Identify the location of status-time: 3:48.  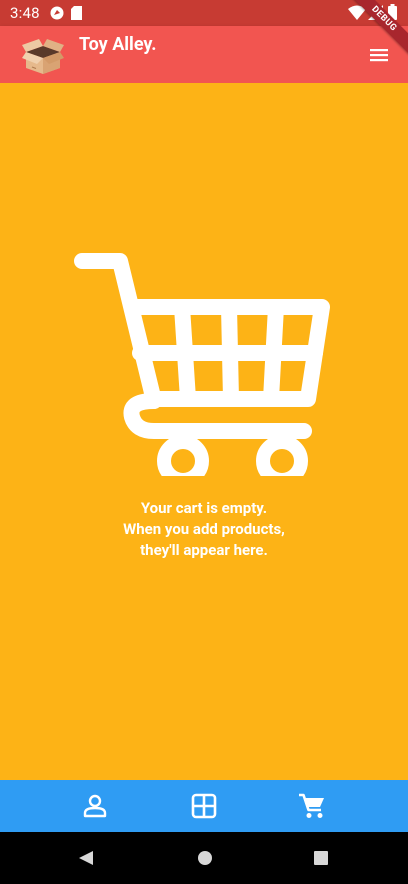
(25, 13).